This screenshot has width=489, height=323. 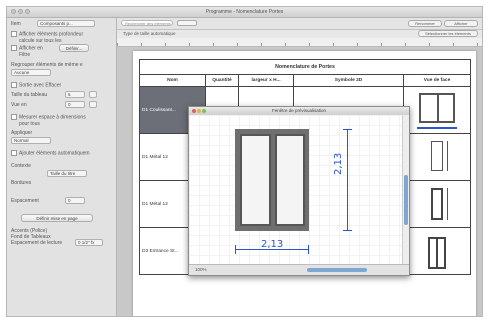 What do you see at coordinates (75, 104) in the screenshot?
I see `view-field: 0` at bounding box center [75, 104].